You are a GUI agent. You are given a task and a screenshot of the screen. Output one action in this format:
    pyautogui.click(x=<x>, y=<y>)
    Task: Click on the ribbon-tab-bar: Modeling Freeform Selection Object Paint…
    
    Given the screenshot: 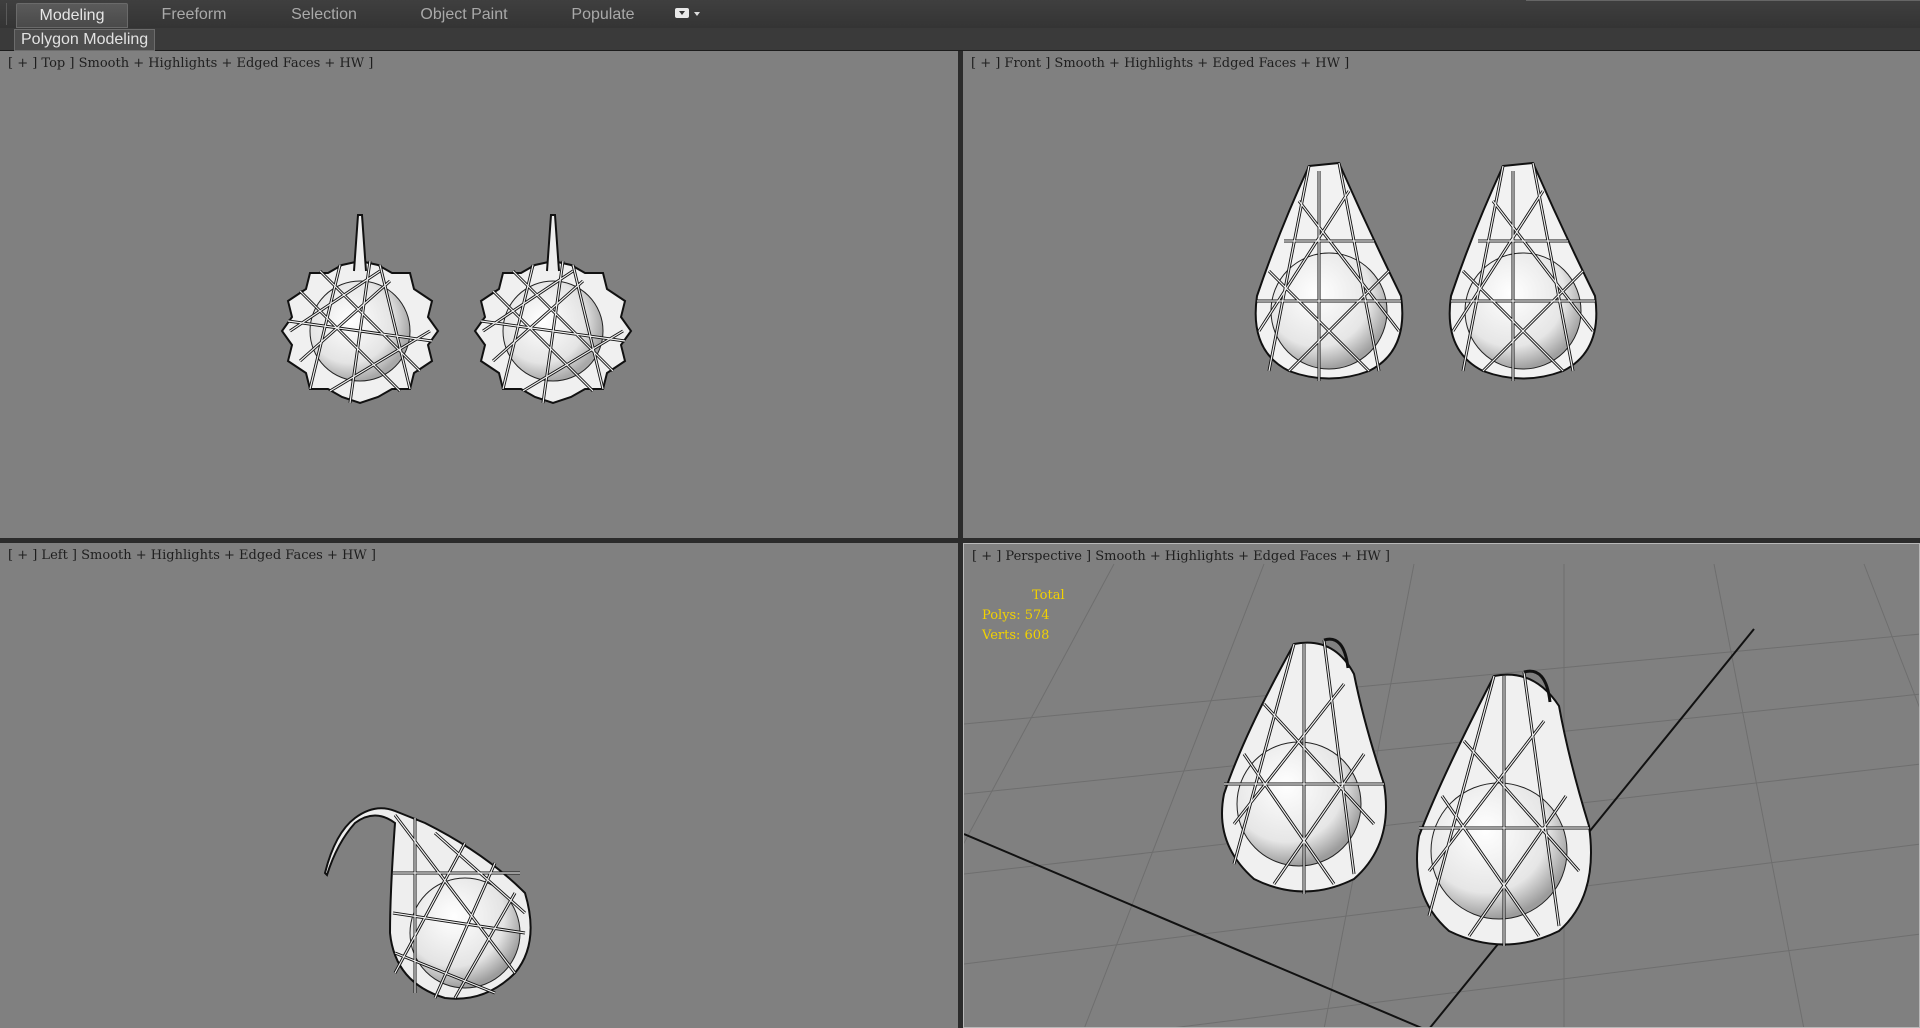 What is the action you would take?
    pyautogui.click(x=960, y=14)
    